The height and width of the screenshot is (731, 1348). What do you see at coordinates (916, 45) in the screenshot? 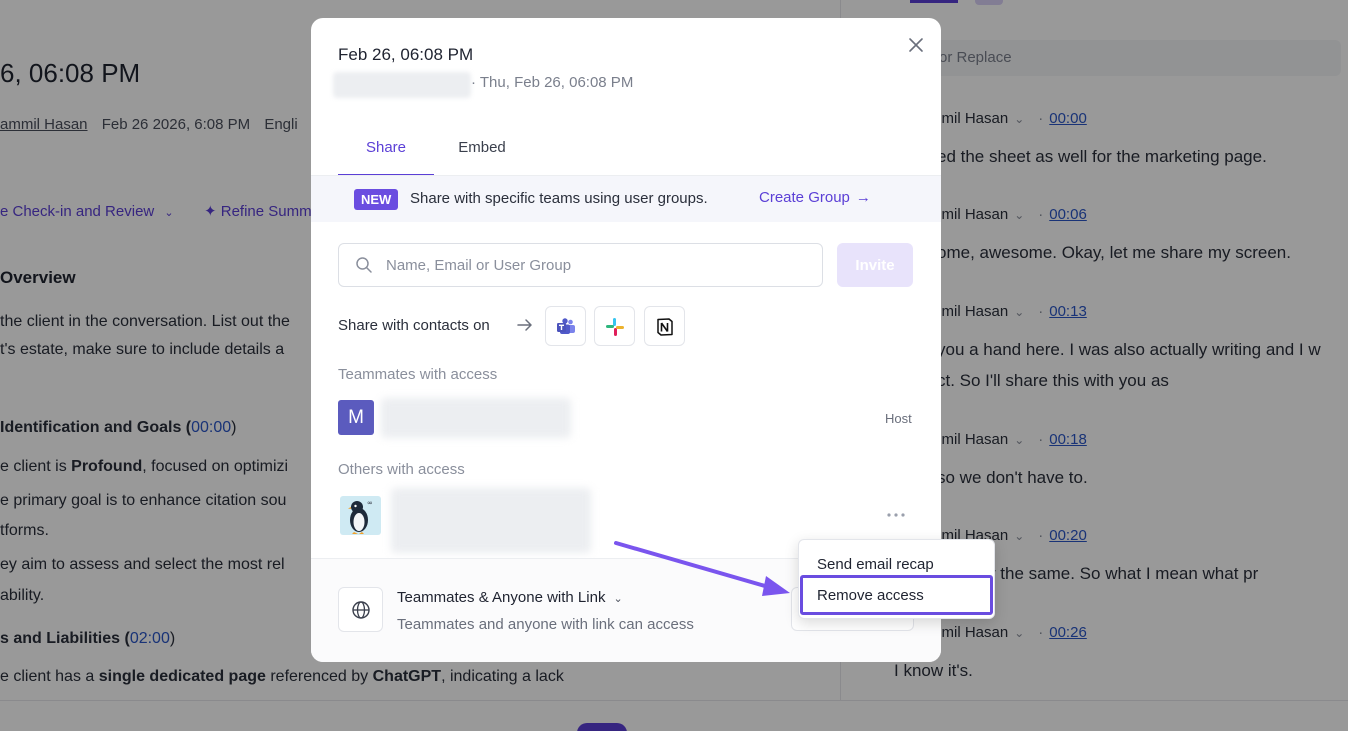
I see `close-icon` at bounding box center [916, 45].